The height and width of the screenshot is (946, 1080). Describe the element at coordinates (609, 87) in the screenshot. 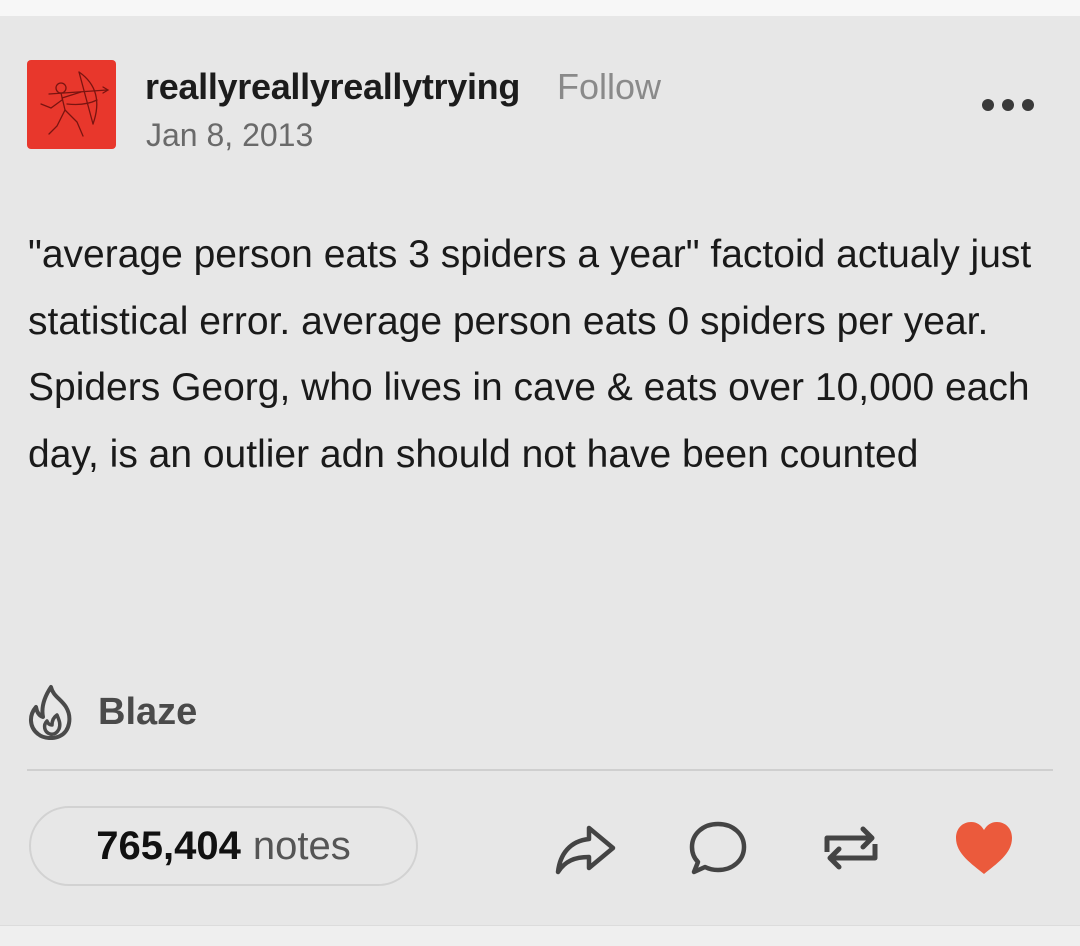

I see `follow-button: Follow` at that location.